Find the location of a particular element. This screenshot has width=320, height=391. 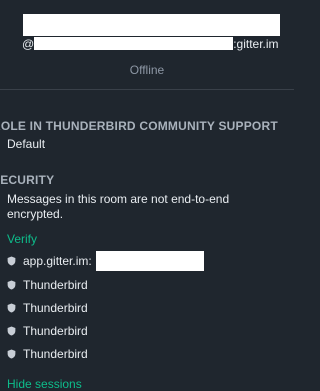

role-value: Default is located at coordinates (26, 144).